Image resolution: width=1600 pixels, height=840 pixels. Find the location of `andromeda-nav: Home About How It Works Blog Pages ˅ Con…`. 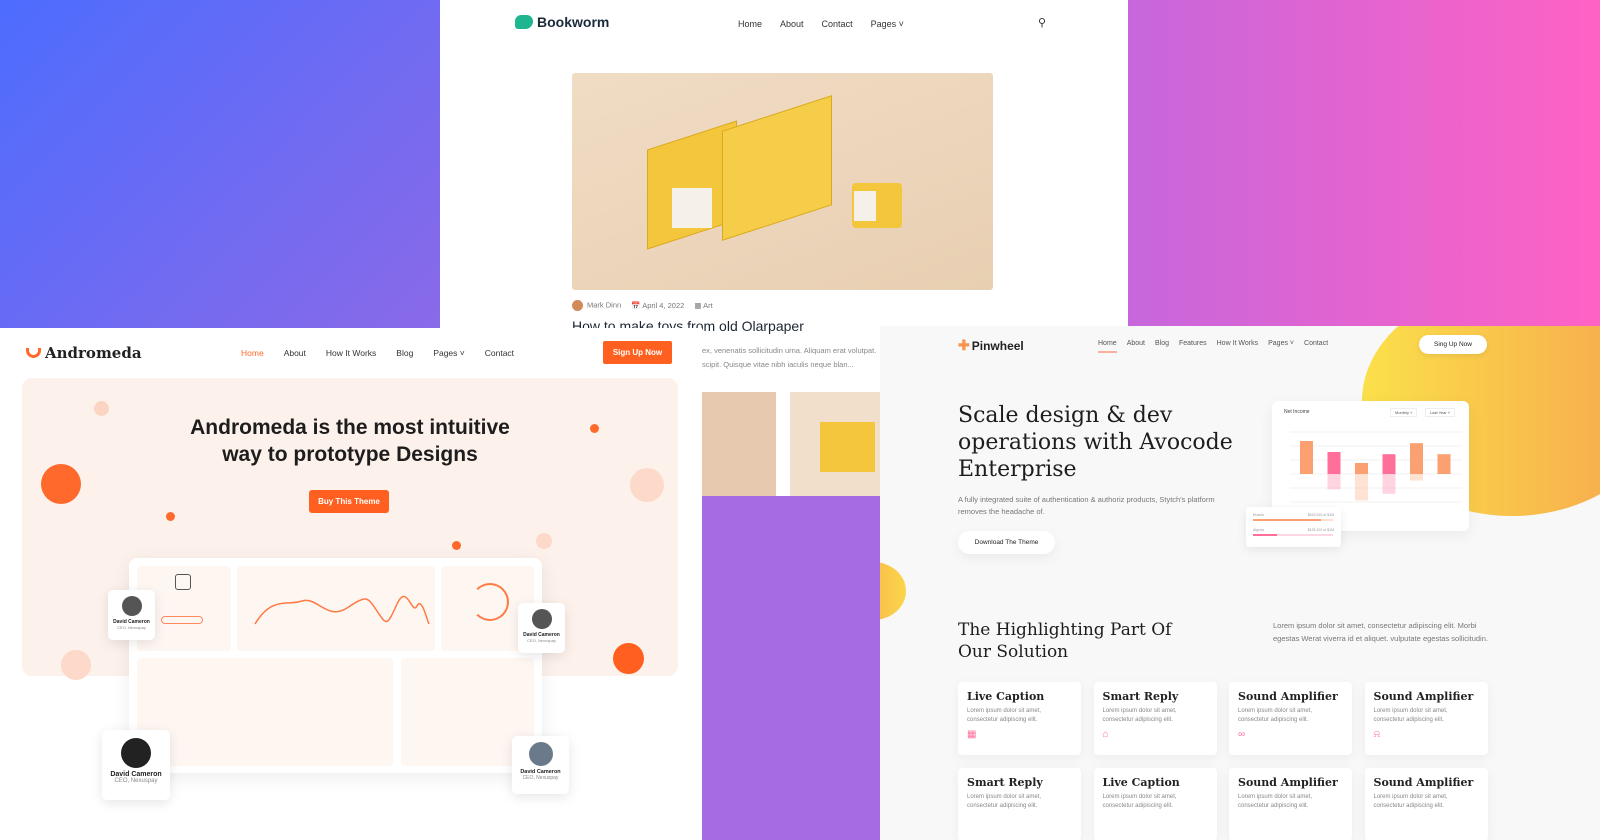

andromeda-nav: Home About How It Works Blog Pages ˅ Con… is located at coordinates (377, 353).